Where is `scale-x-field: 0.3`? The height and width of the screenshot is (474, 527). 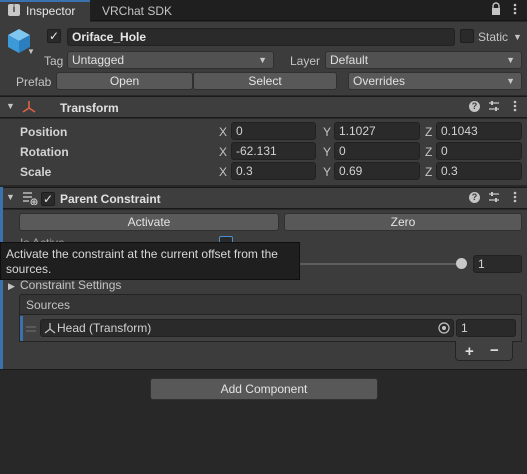
scale-x-field: 0.3 is located at coordinates (273, 171).